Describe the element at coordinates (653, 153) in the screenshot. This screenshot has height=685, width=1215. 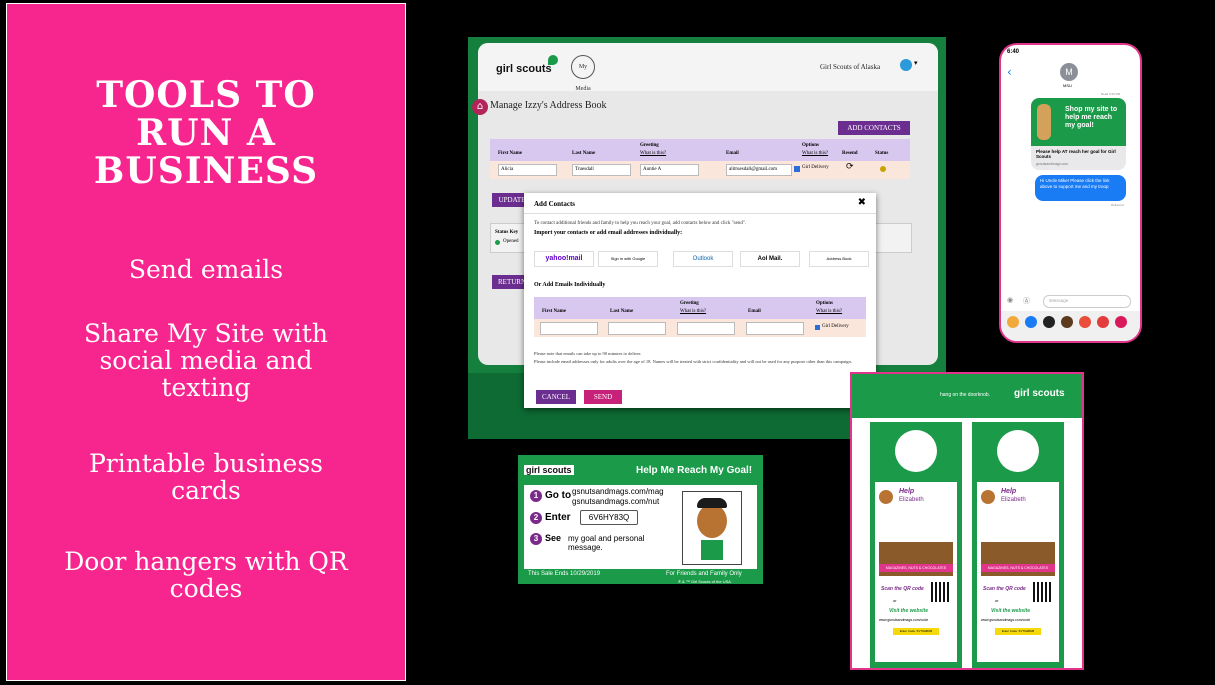
I see `greeting-help-link: What is this?` at that location.